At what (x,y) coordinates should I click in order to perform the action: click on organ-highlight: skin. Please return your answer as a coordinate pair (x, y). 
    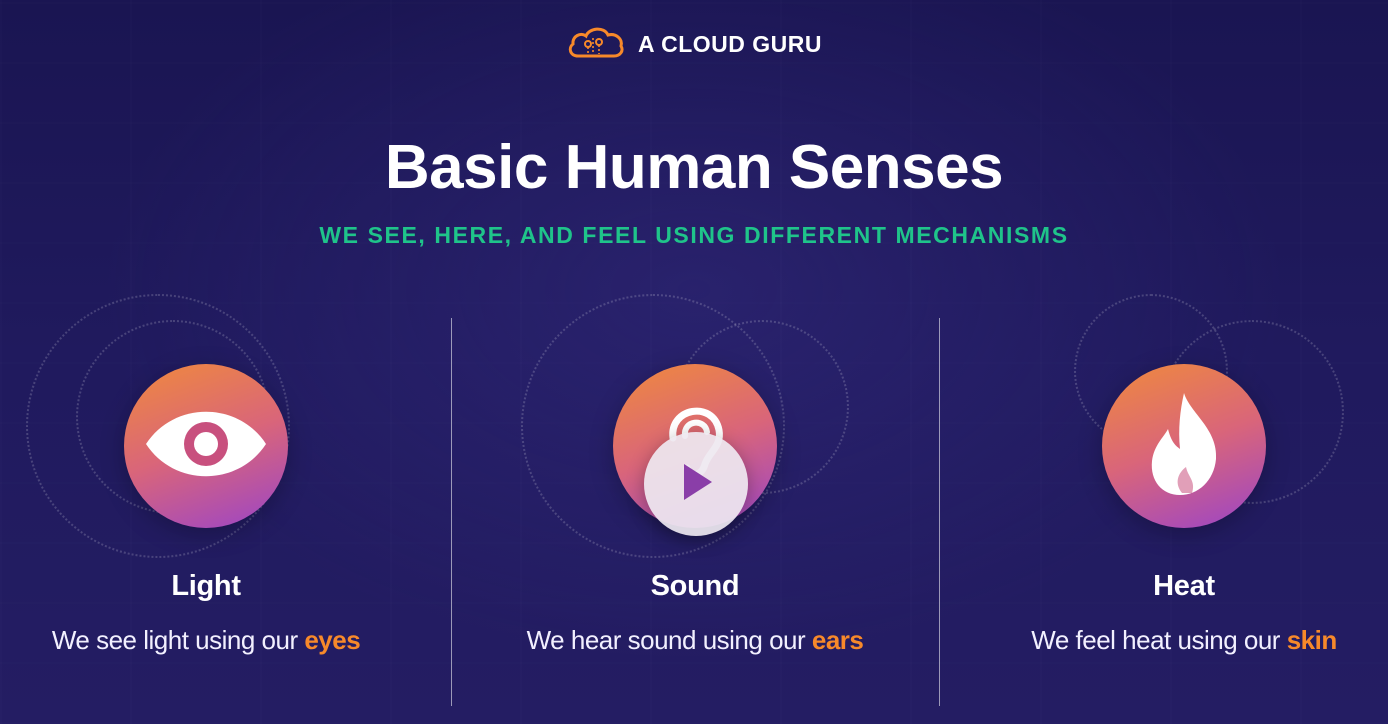
    Looking at the image, I should click on (1312, 640).